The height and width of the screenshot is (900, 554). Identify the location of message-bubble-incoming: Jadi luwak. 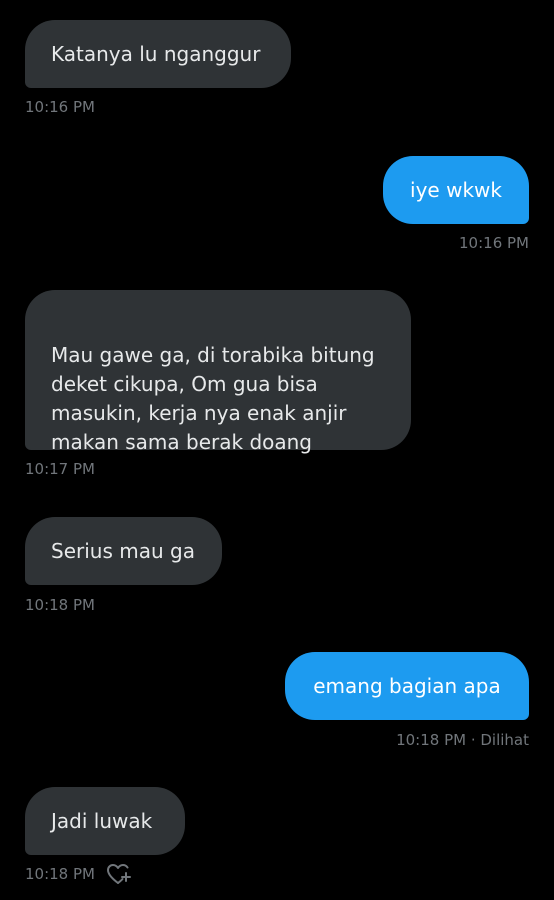
(105, 821).